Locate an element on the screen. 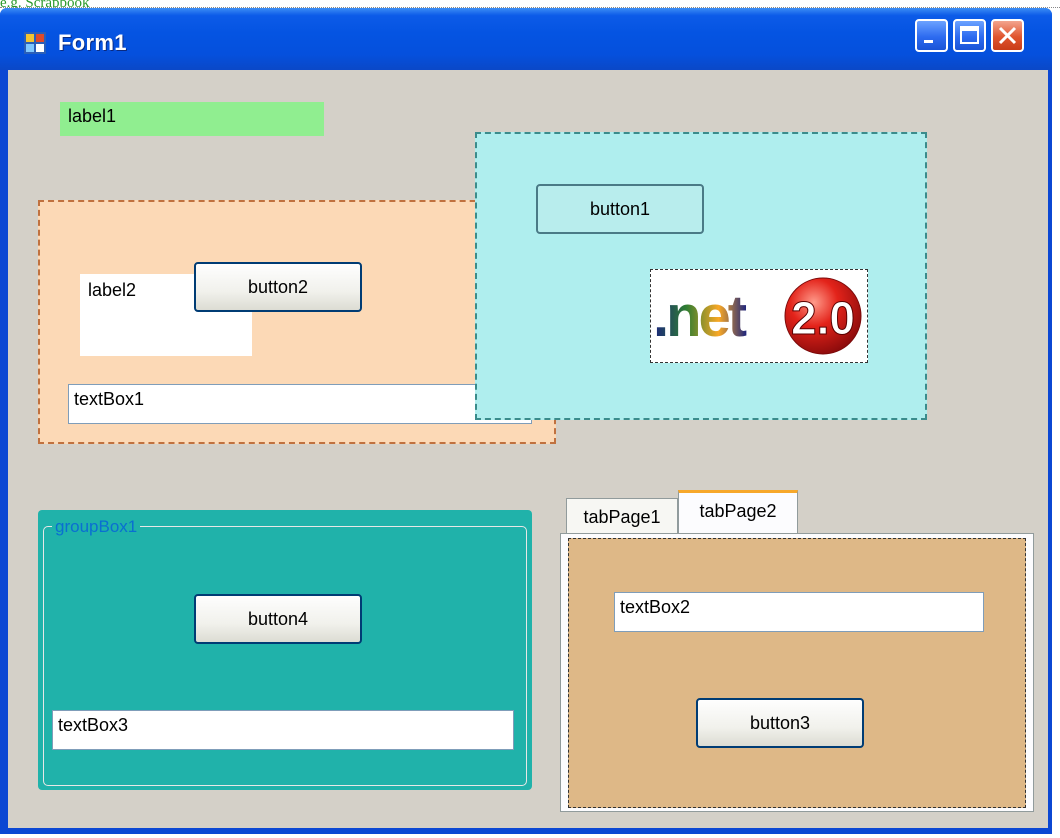 This screenshot has width=1060, height=838. net-2-0-logo-icon: .net 2.0 is located at coordinates (757, 316).